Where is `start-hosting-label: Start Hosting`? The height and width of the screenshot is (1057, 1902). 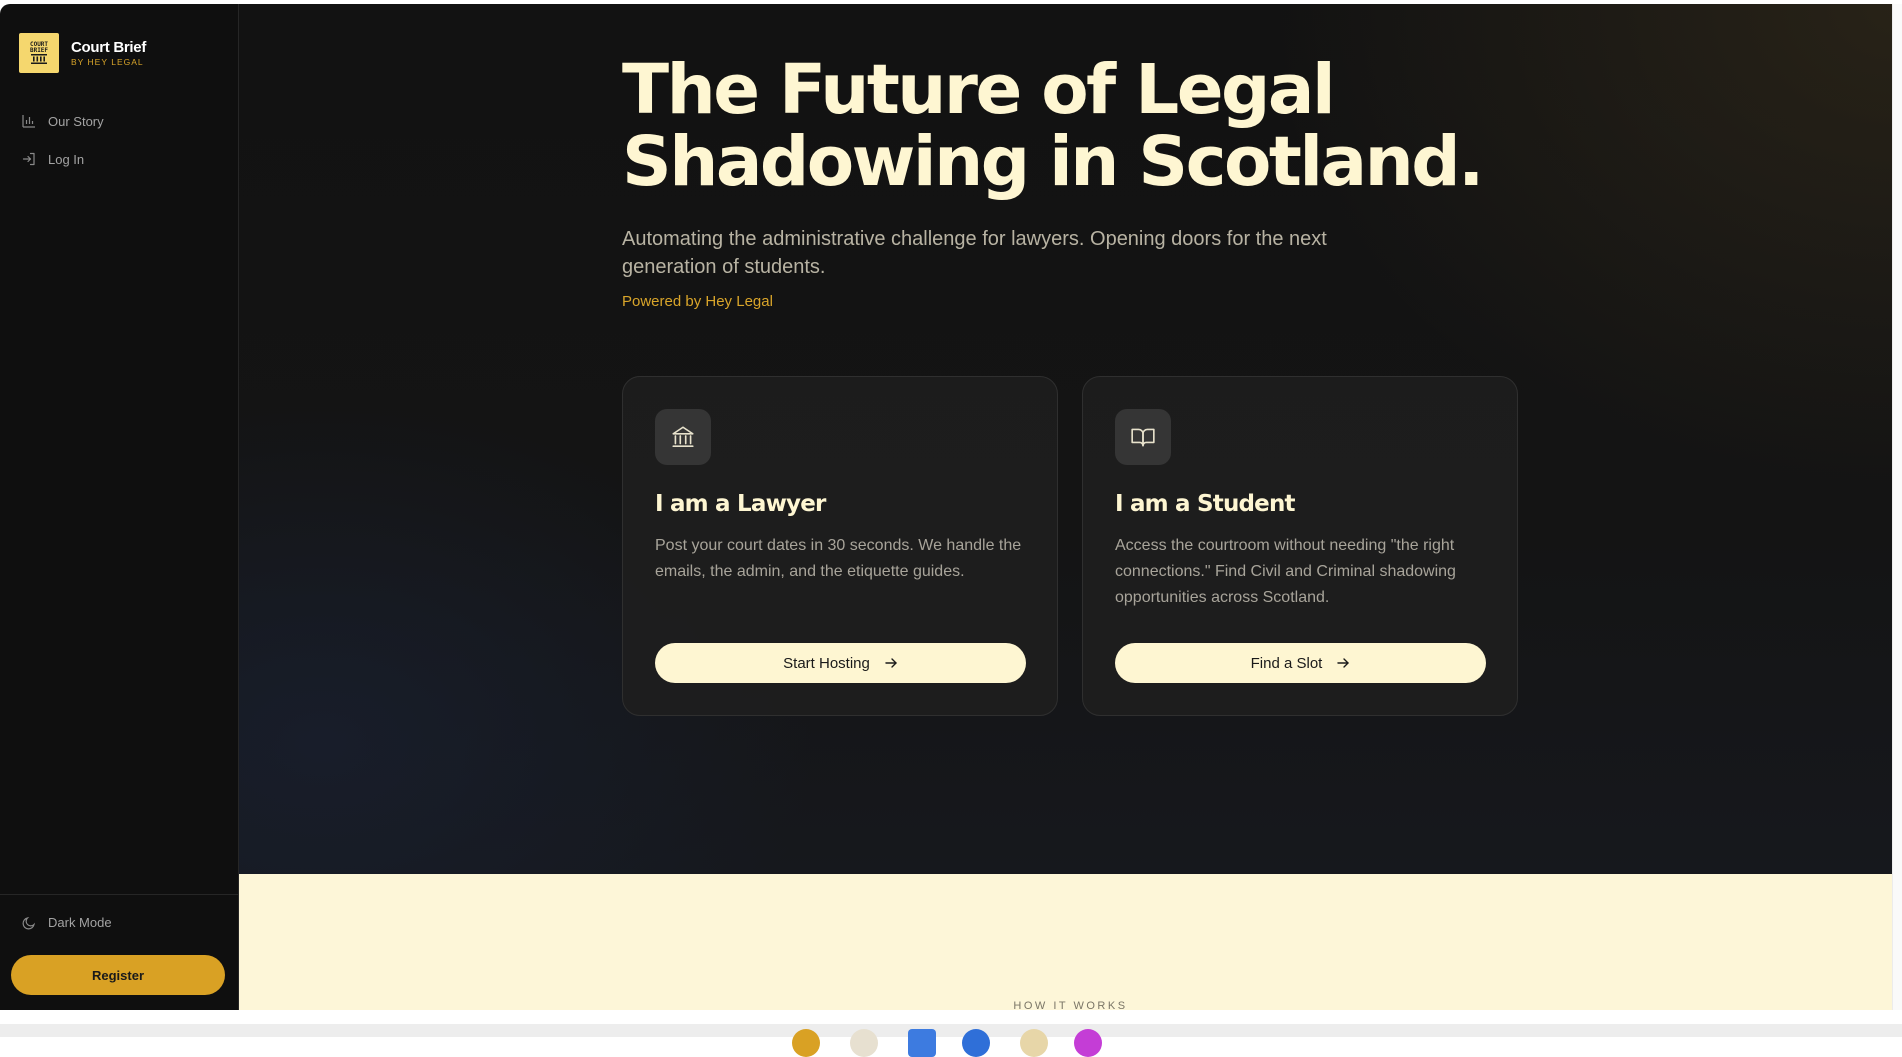 start-hosting-label: Start Hosting is located at coordinates (826, 663).